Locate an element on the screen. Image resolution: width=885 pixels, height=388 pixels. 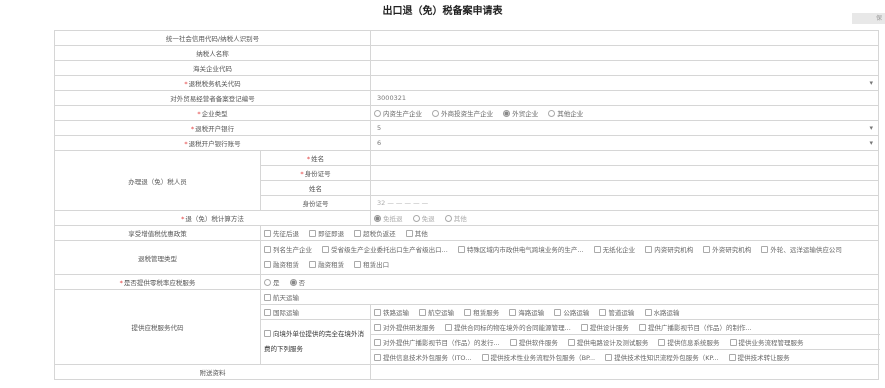
service-option: 航天运输 is located at coordinates (281, 297).